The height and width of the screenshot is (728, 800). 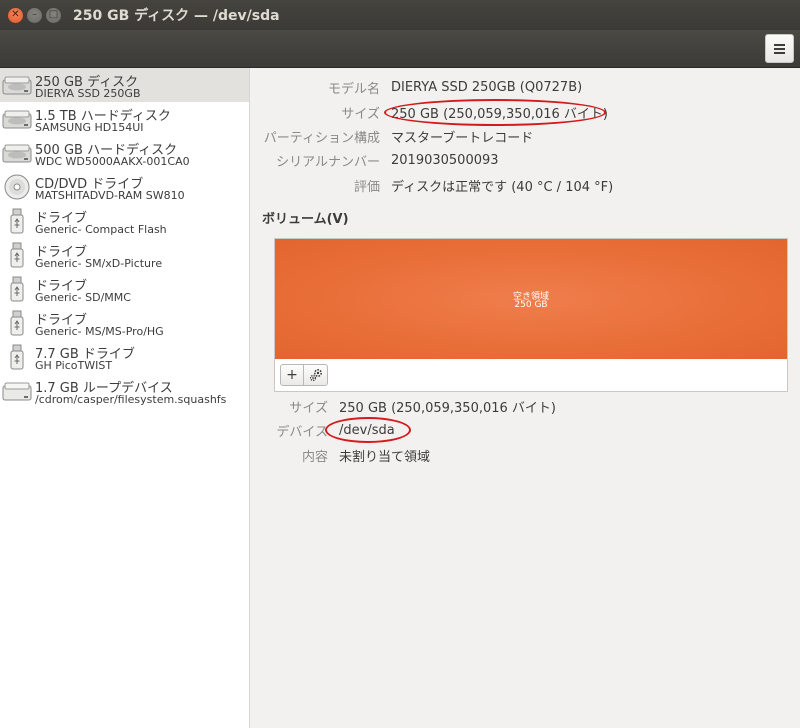 I want to click on optical-disc-icon, so click(x=17, y=187).